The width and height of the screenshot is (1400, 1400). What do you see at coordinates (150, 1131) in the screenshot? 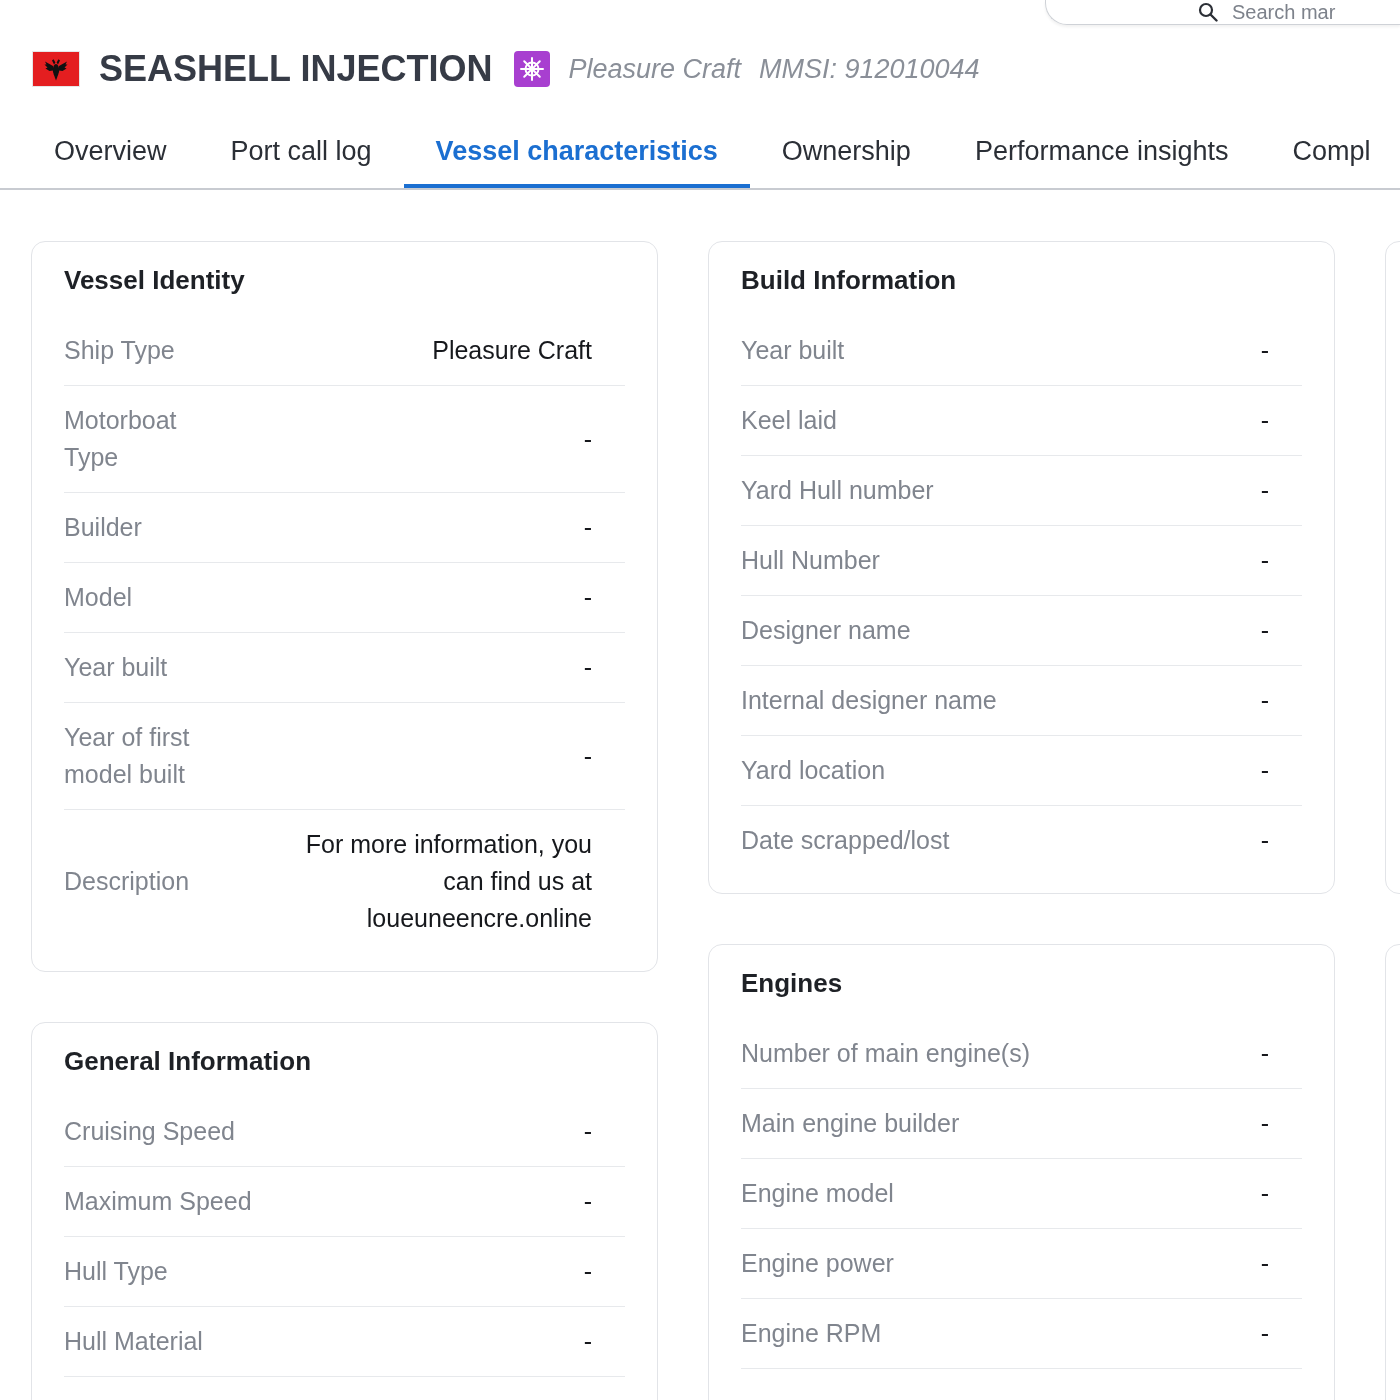
I see `field-label: Cruising Speed` at bounding box center [150, 1131].